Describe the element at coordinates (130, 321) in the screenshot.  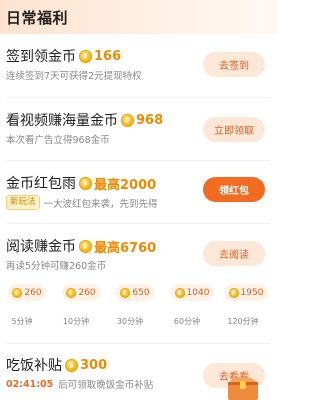
I see `time-label: 30分钟` at that location.